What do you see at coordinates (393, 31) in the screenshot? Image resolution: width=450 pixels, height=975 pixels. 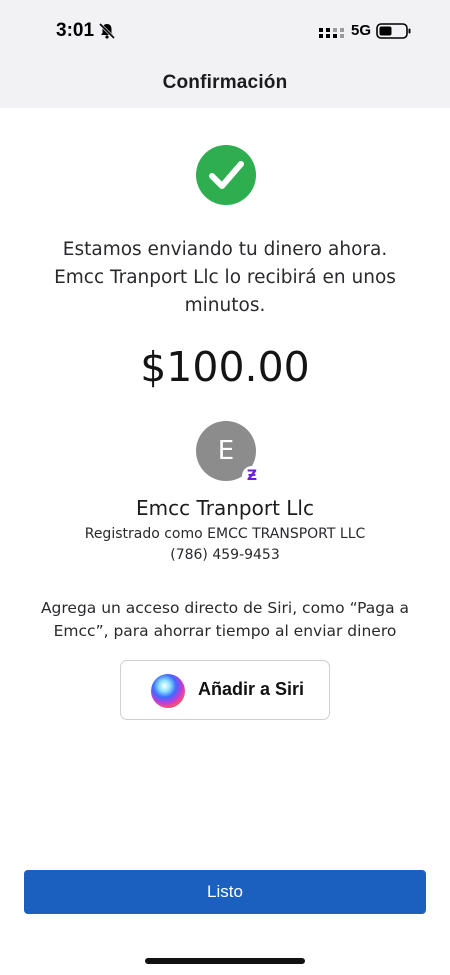 I see `battery-icon` at bounding box center [393, 31].